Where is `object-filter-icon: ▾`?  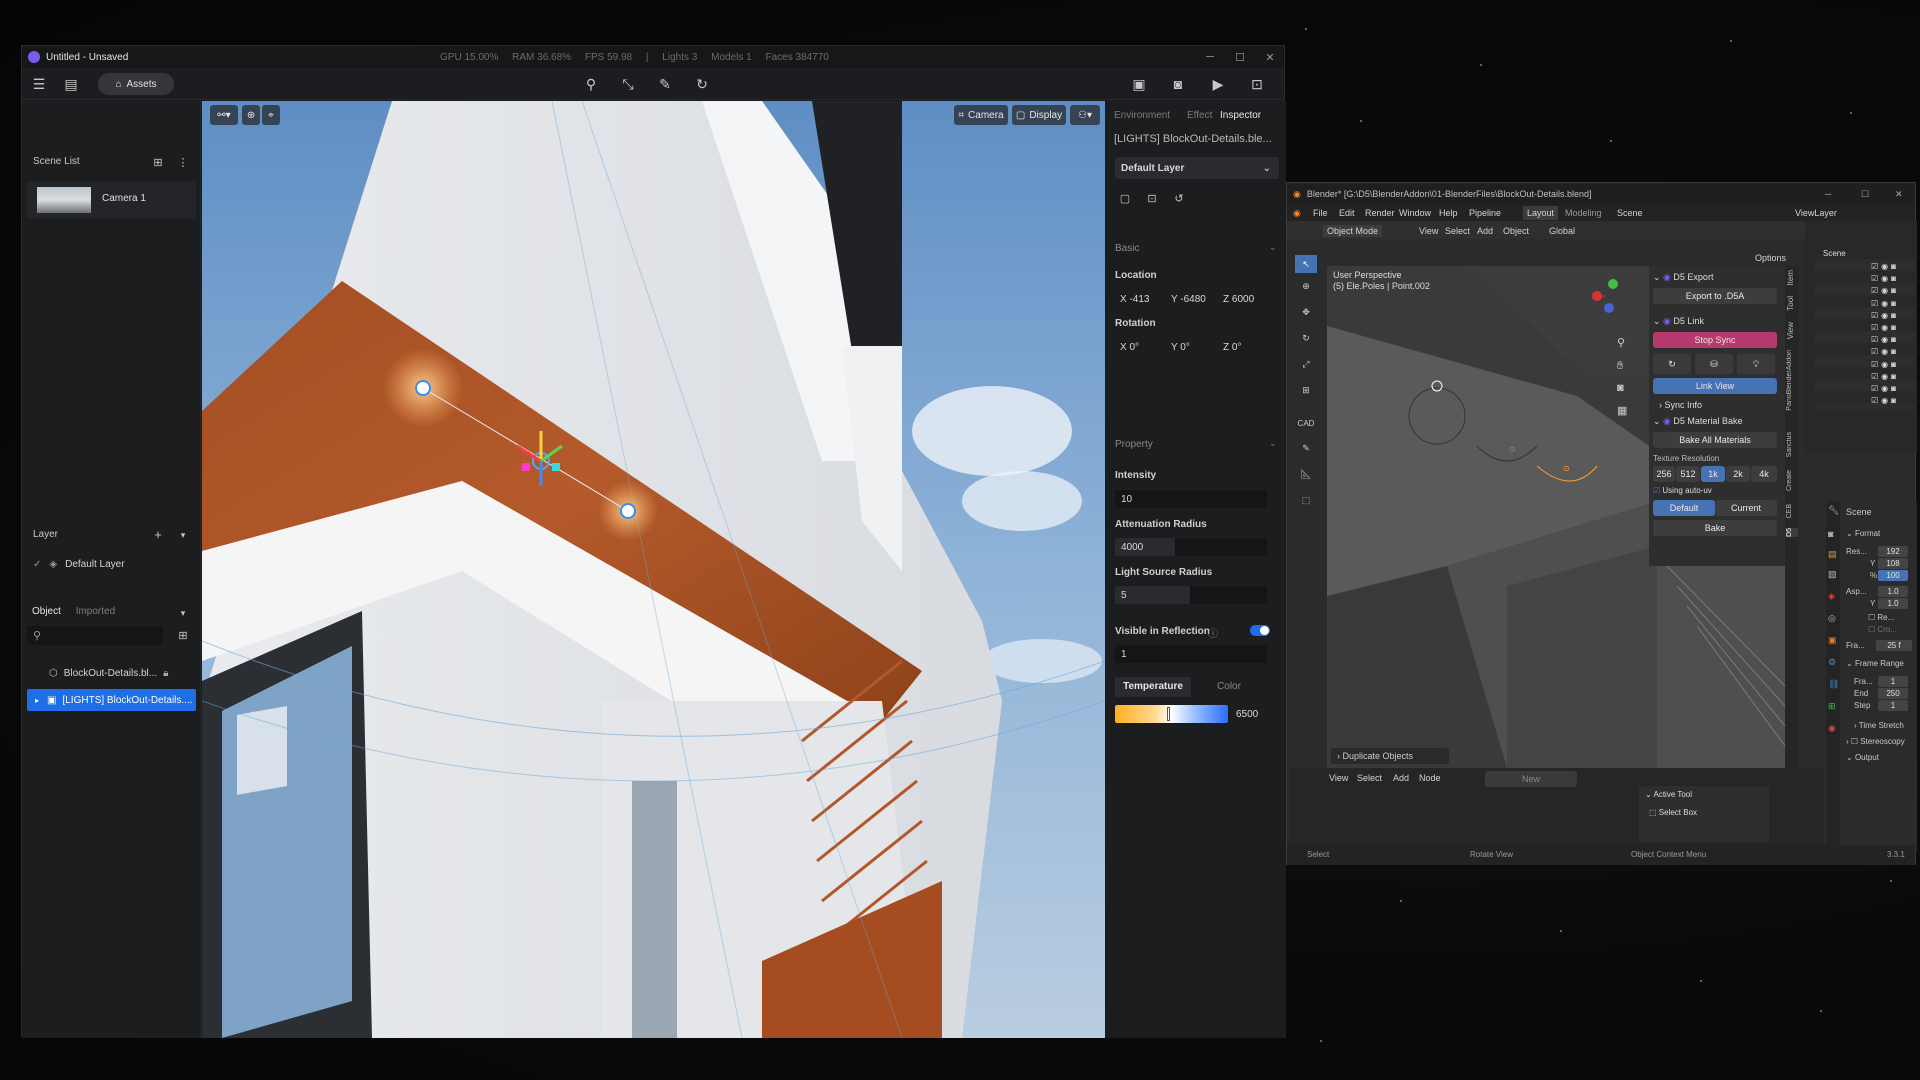 object-filter-icon: ▾ is located at coordinates (183, 613).